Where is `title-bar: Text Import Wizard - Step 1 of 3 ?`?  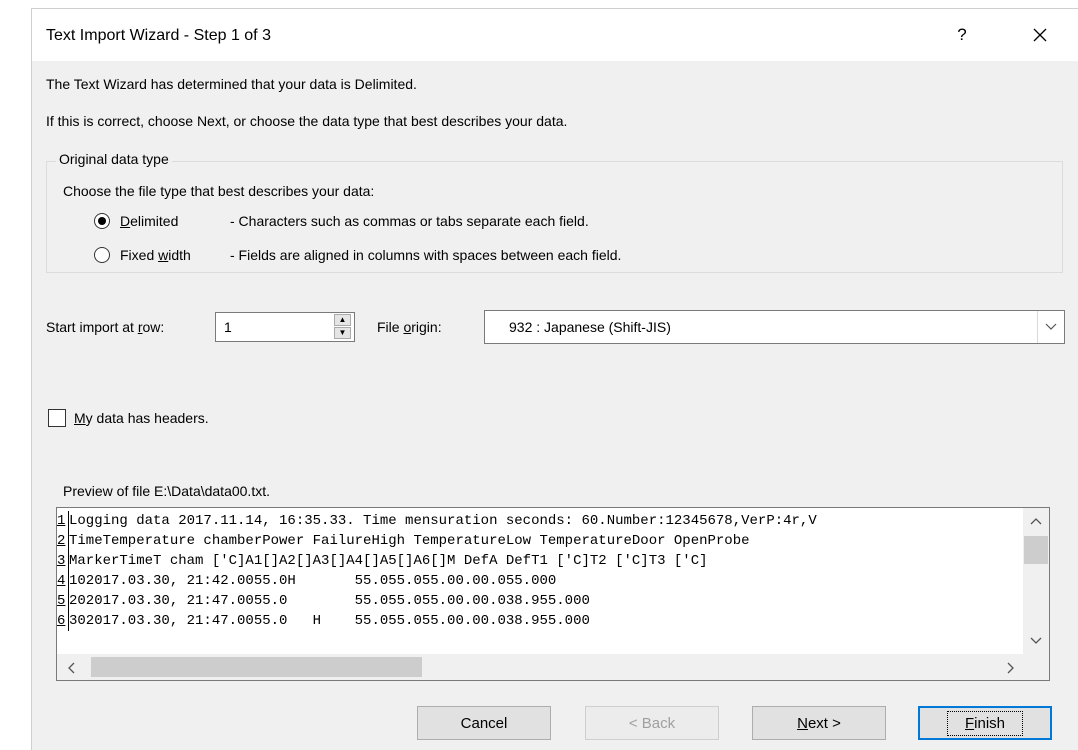
title-bar: Text Import Wizard - Step 1 of 3 ? is located at coordinates (555, 35).